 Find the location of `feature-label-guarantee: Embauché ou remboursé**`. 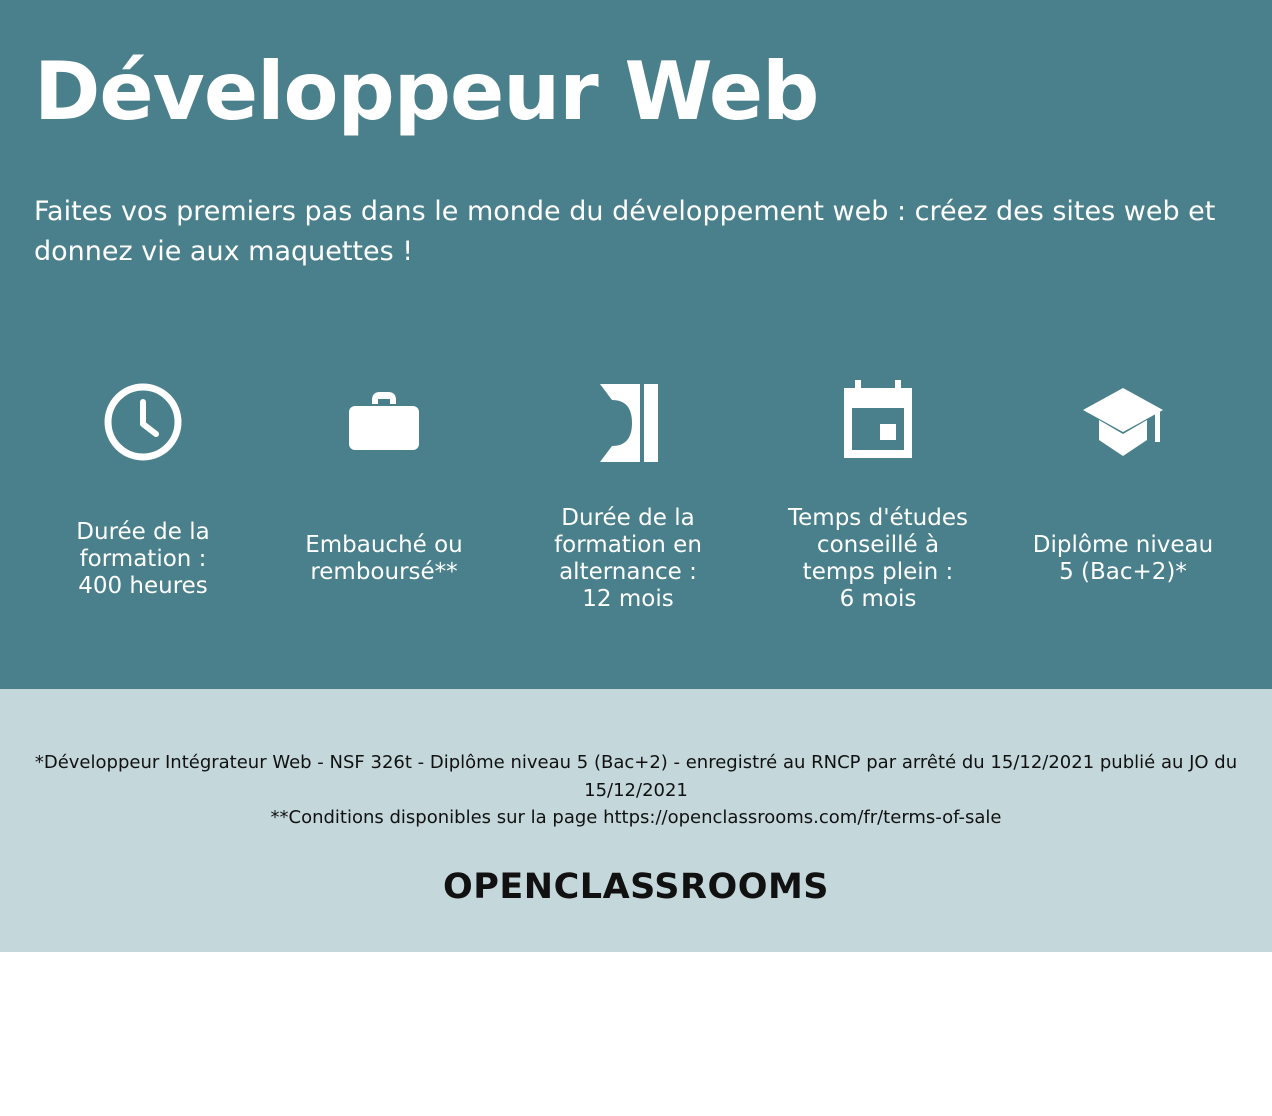

feature-label-guarantee: Embauché ou remboursé** is located at coordinates (384, 558).